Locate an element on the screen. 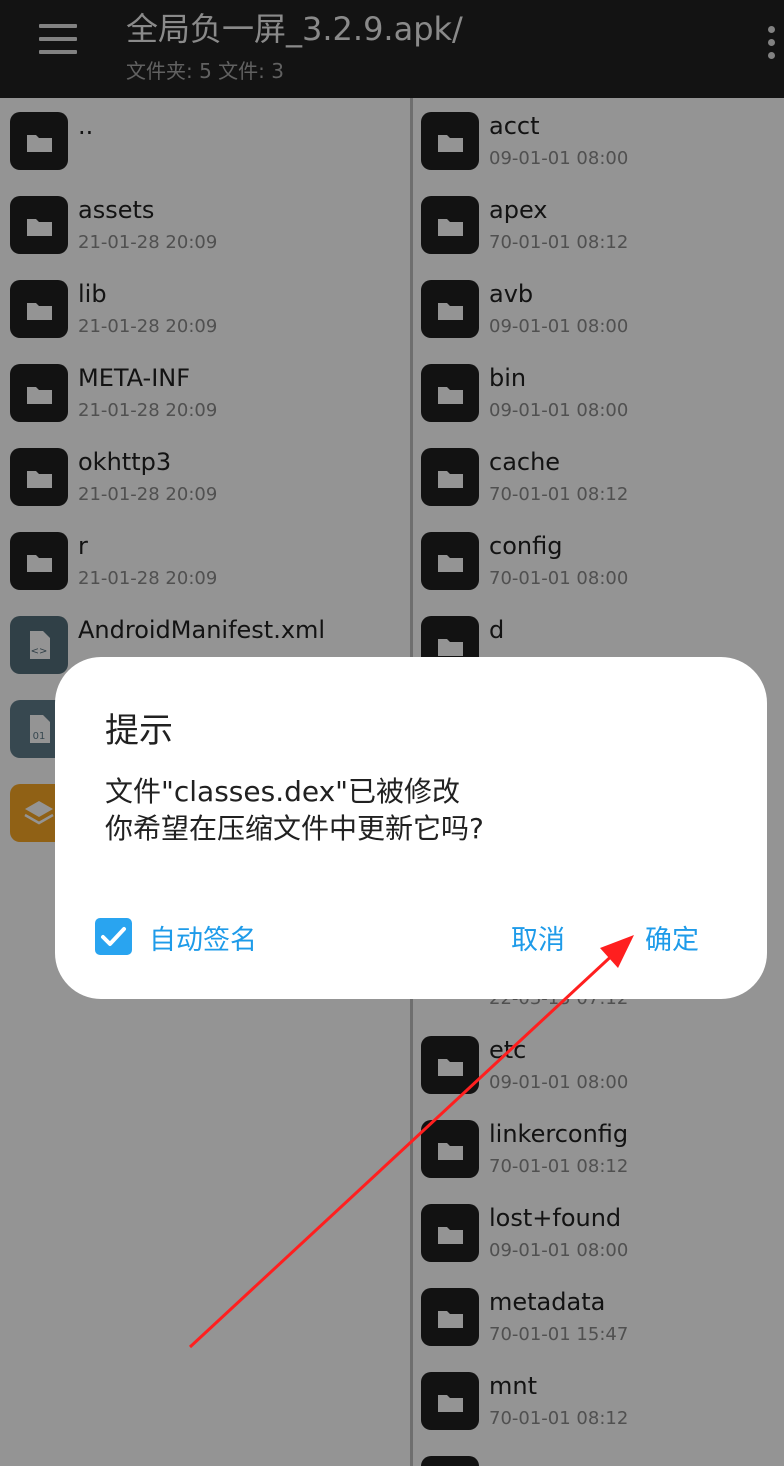 This screenshot has height=1466, width=784. checkmark-icon is located at coordinates (113, 936).